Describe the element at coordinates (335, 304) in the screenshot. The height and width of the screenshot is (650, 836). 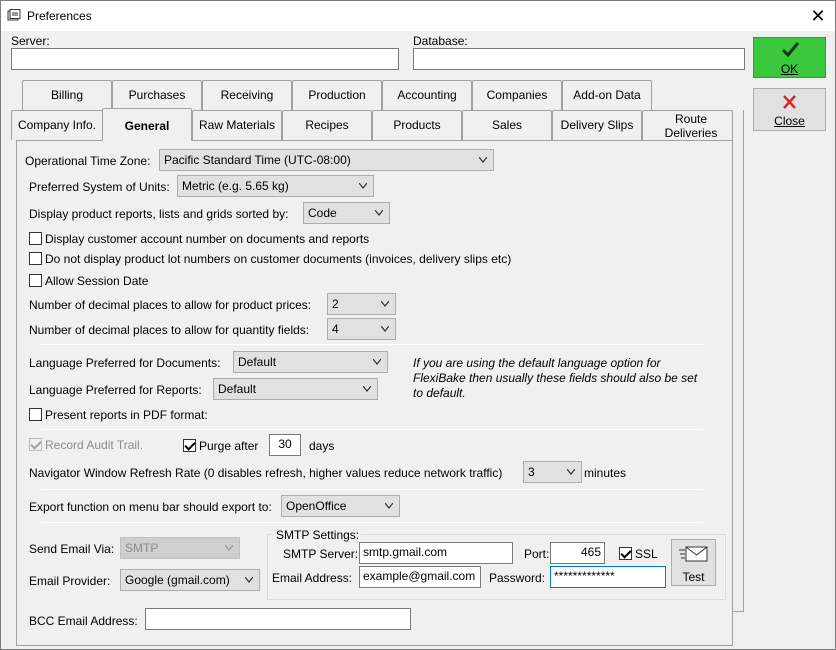
I see `price-decimals-value: 2` at that location.